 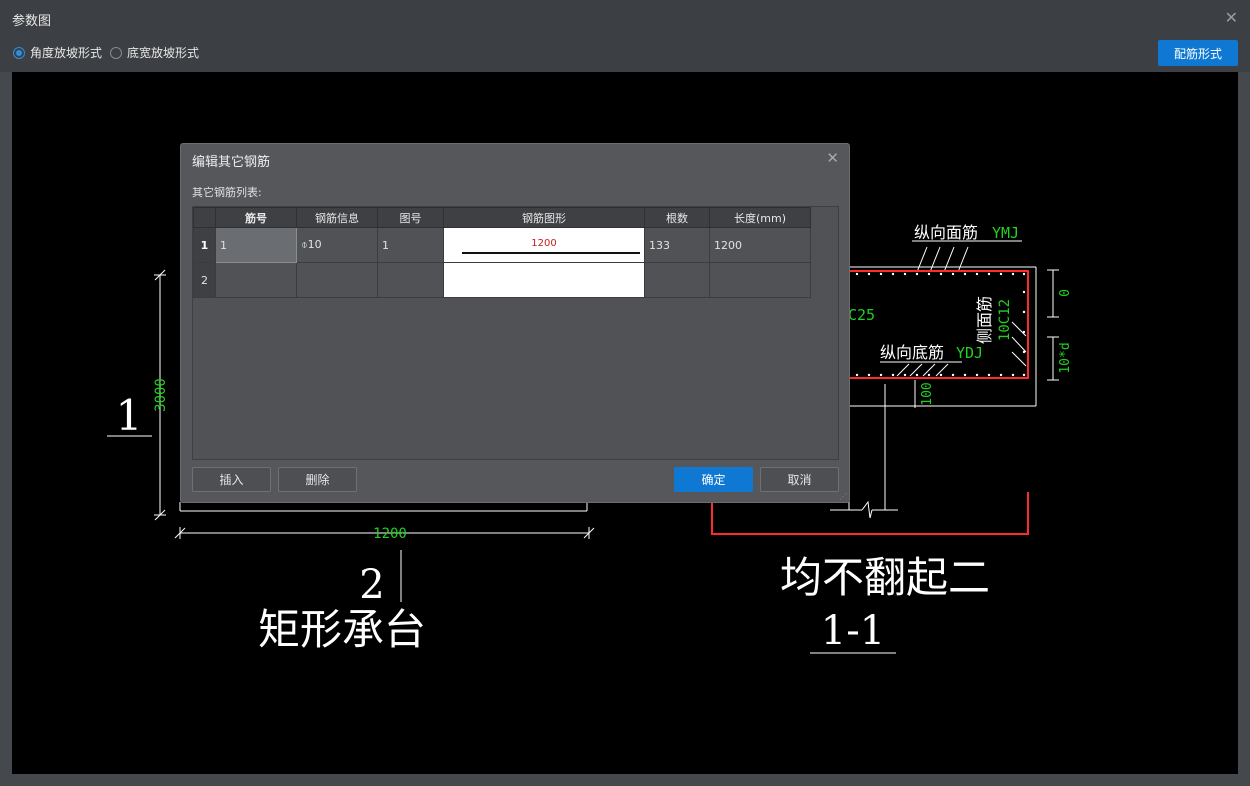 What do you see at coordinates (551, 253) in the screenshot?
I see `rebar-shape-line` at bounding box center [551, 253].